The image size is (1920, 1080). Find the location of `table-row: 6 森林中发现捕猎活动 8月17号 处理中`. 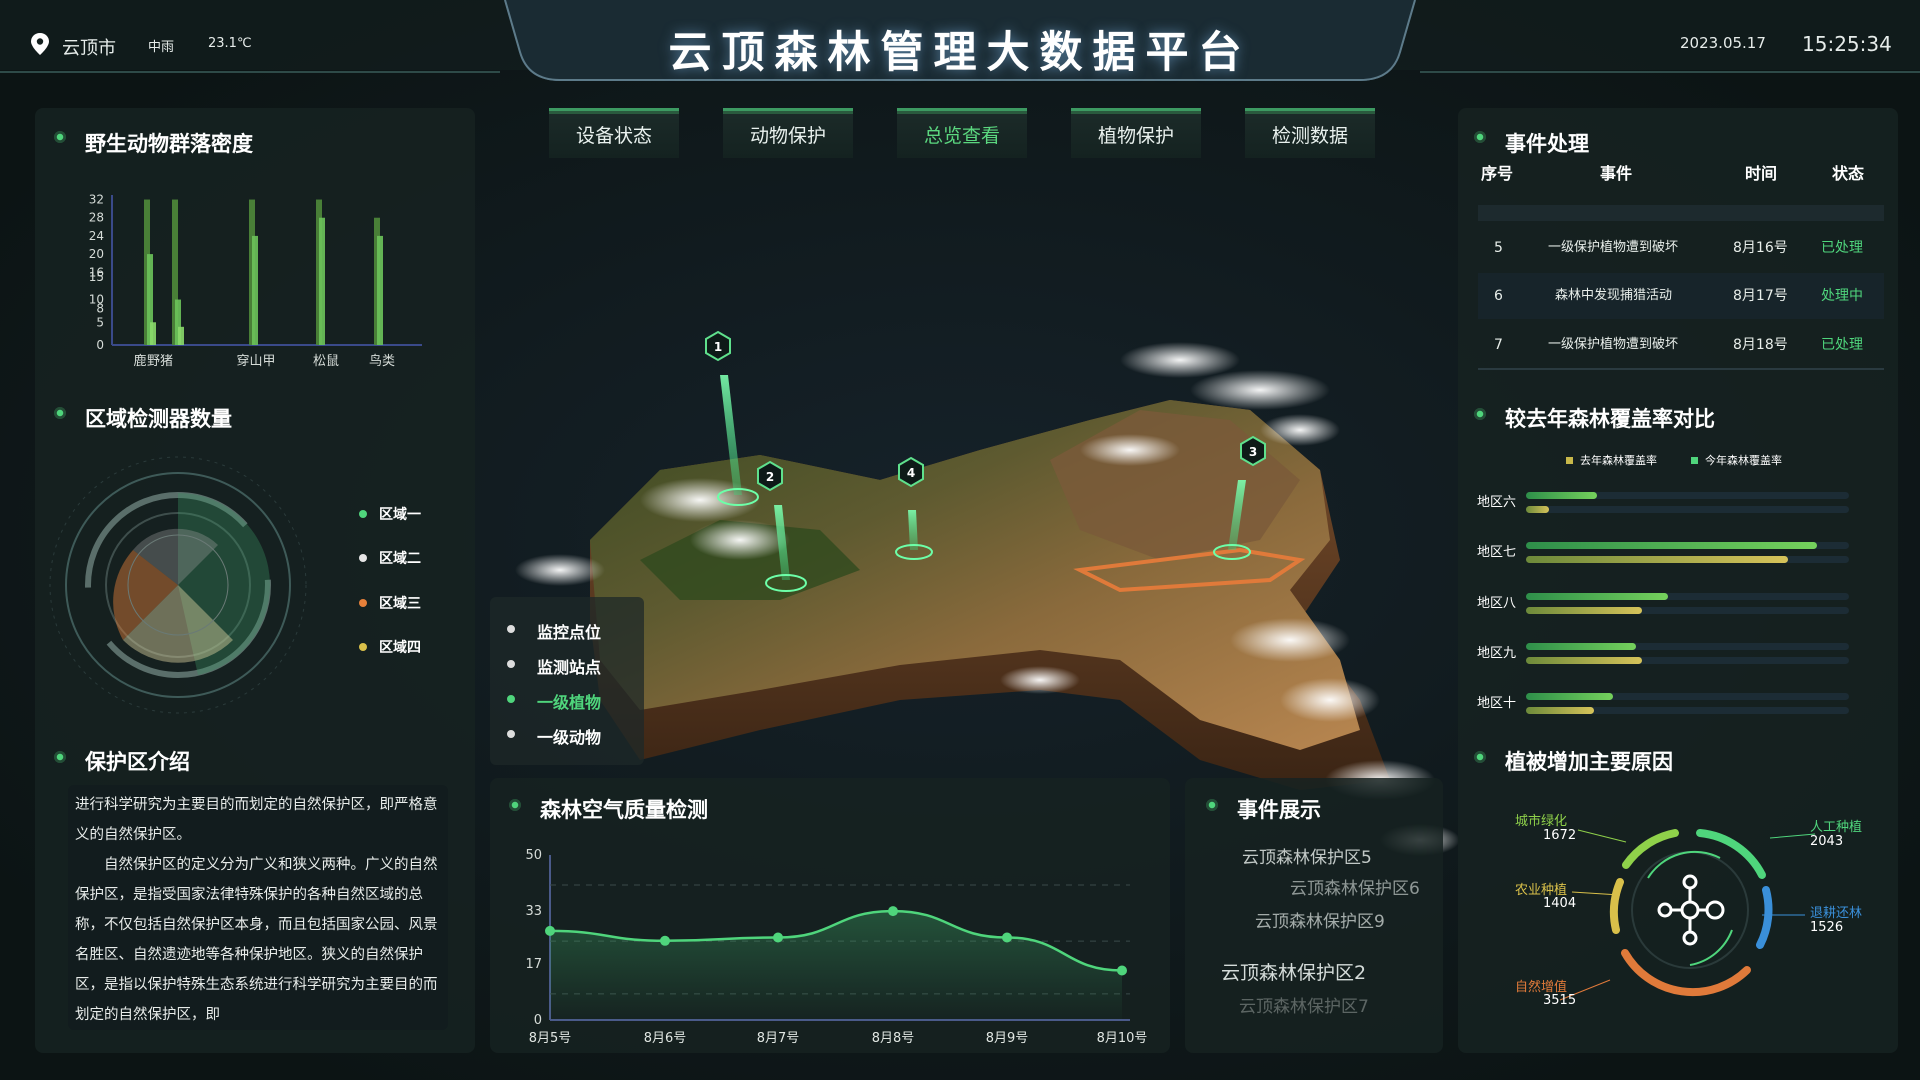

table-row: 6 森林中发现捕猎活动 8月17号 处理中 is located at coordinates (1681, 296).